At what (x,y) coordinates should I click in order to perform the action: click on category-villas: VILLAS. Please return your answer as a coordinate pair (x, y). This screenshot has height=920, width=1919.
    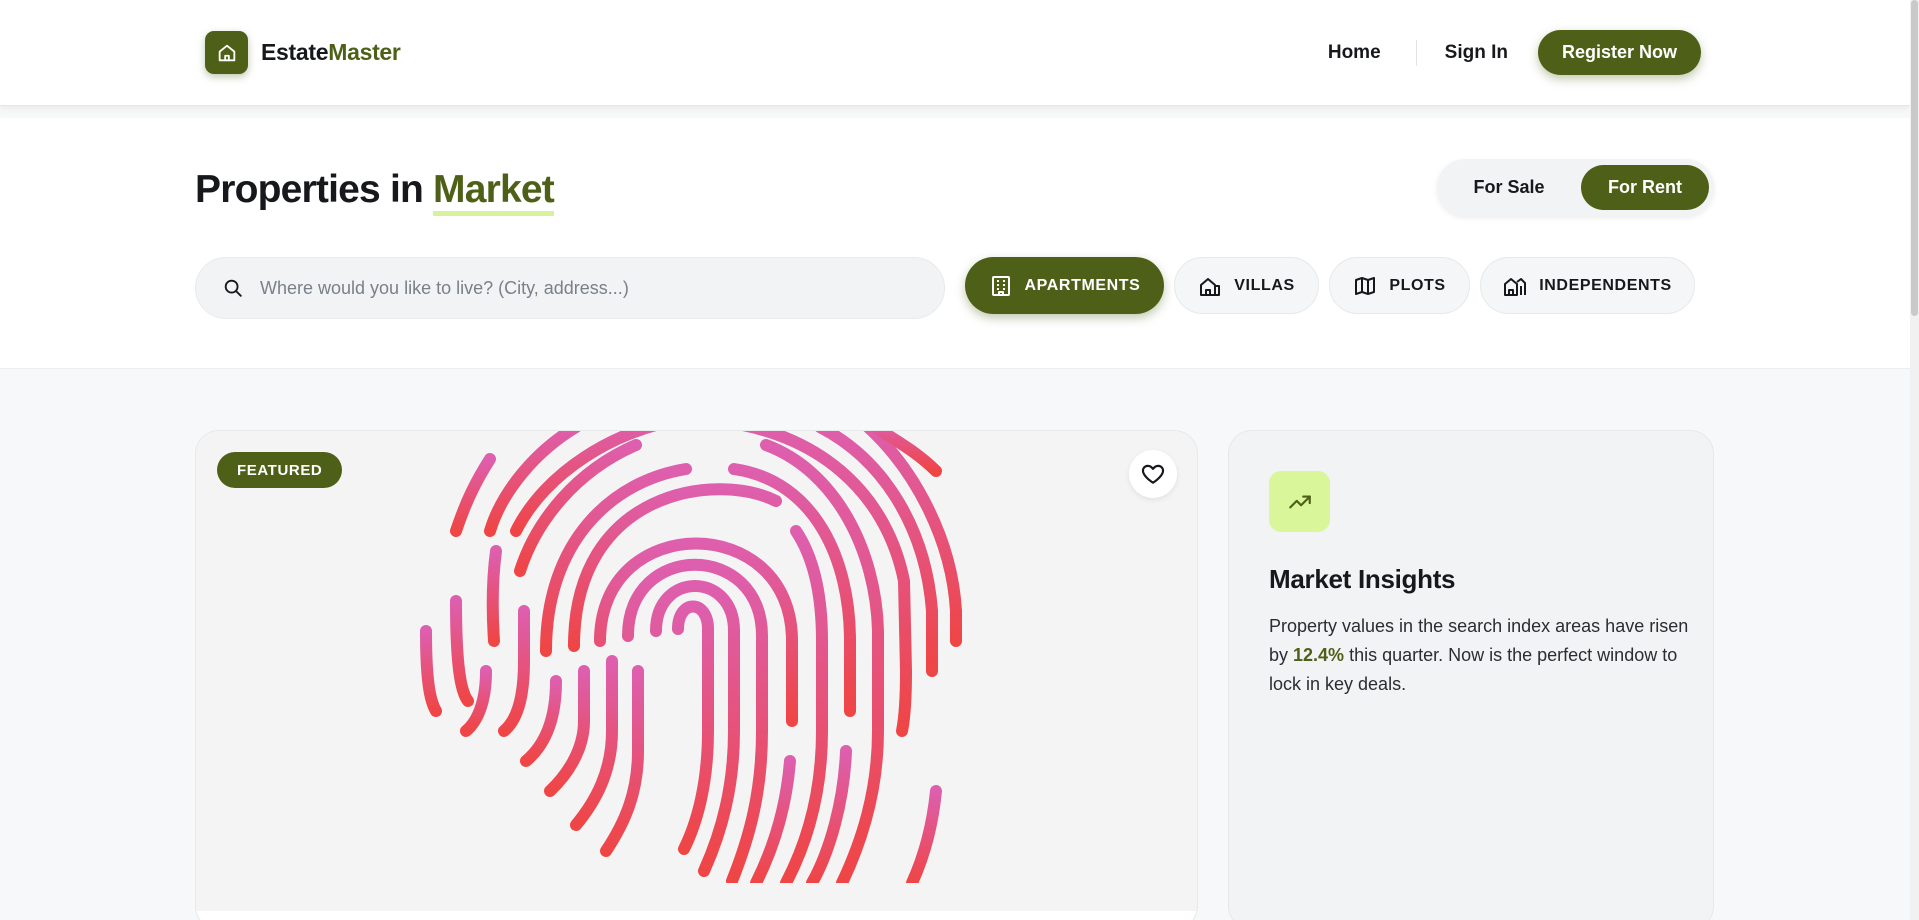
    Looking at the image, I should click on (1246, 285).